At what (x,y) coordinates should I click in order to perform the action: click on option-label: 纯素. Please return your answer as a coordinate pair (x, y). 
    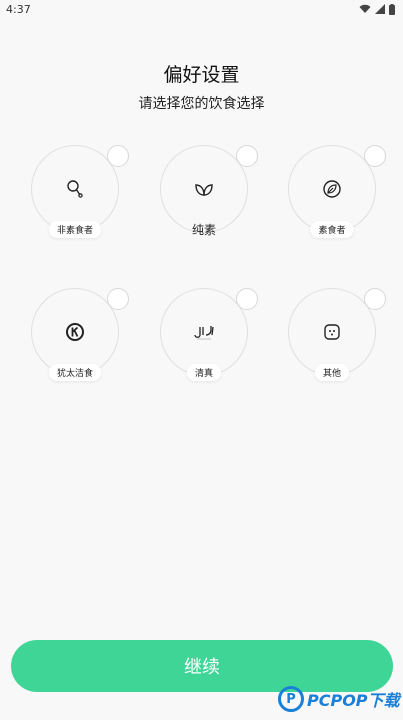
    Looking at the image, I should click on (204, 230).